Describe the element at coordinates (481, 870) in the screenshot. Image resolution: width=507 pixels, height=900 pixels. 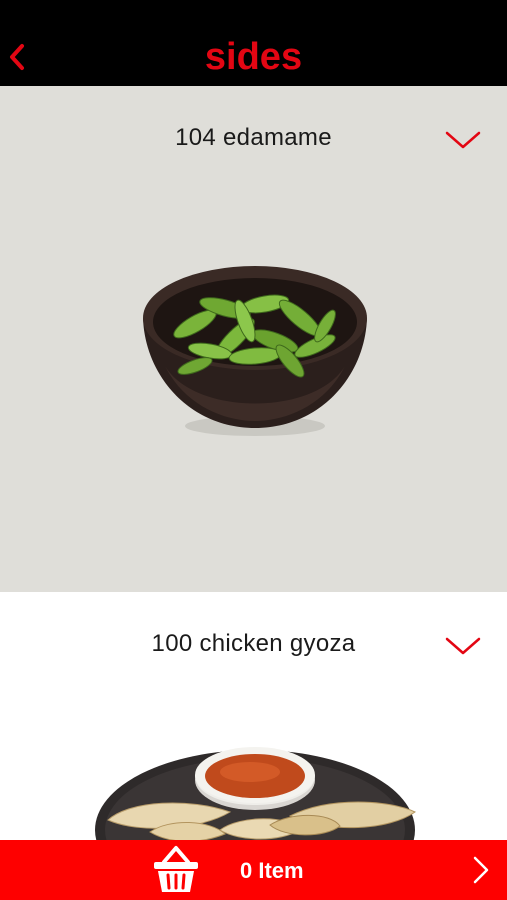
I see `chevron-right-icon` at that location.